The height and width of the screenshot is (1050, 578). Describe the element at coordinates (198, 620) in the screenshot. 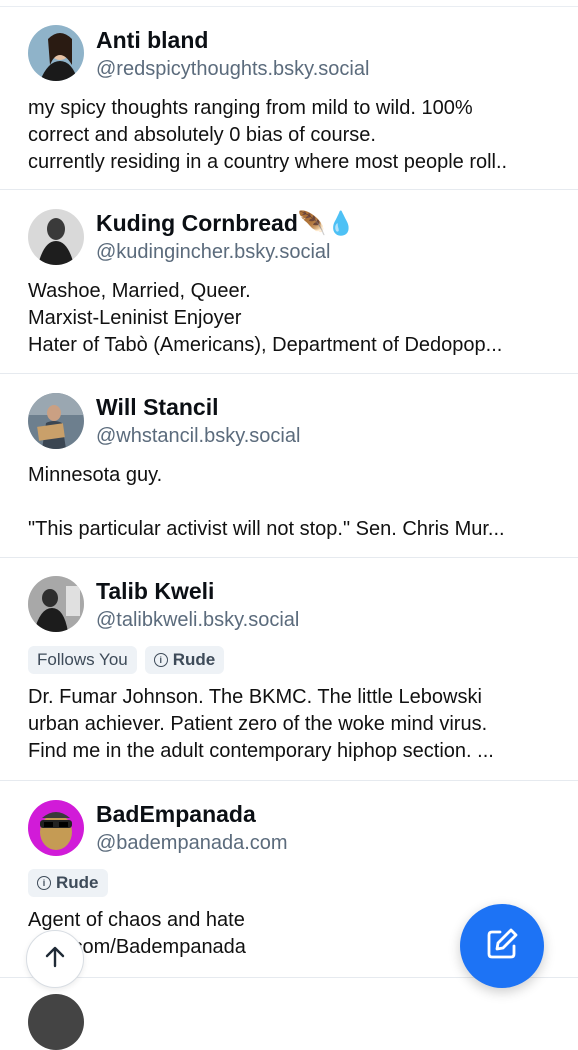

I see `handle: @talibkweli.bsky.social` at that location.